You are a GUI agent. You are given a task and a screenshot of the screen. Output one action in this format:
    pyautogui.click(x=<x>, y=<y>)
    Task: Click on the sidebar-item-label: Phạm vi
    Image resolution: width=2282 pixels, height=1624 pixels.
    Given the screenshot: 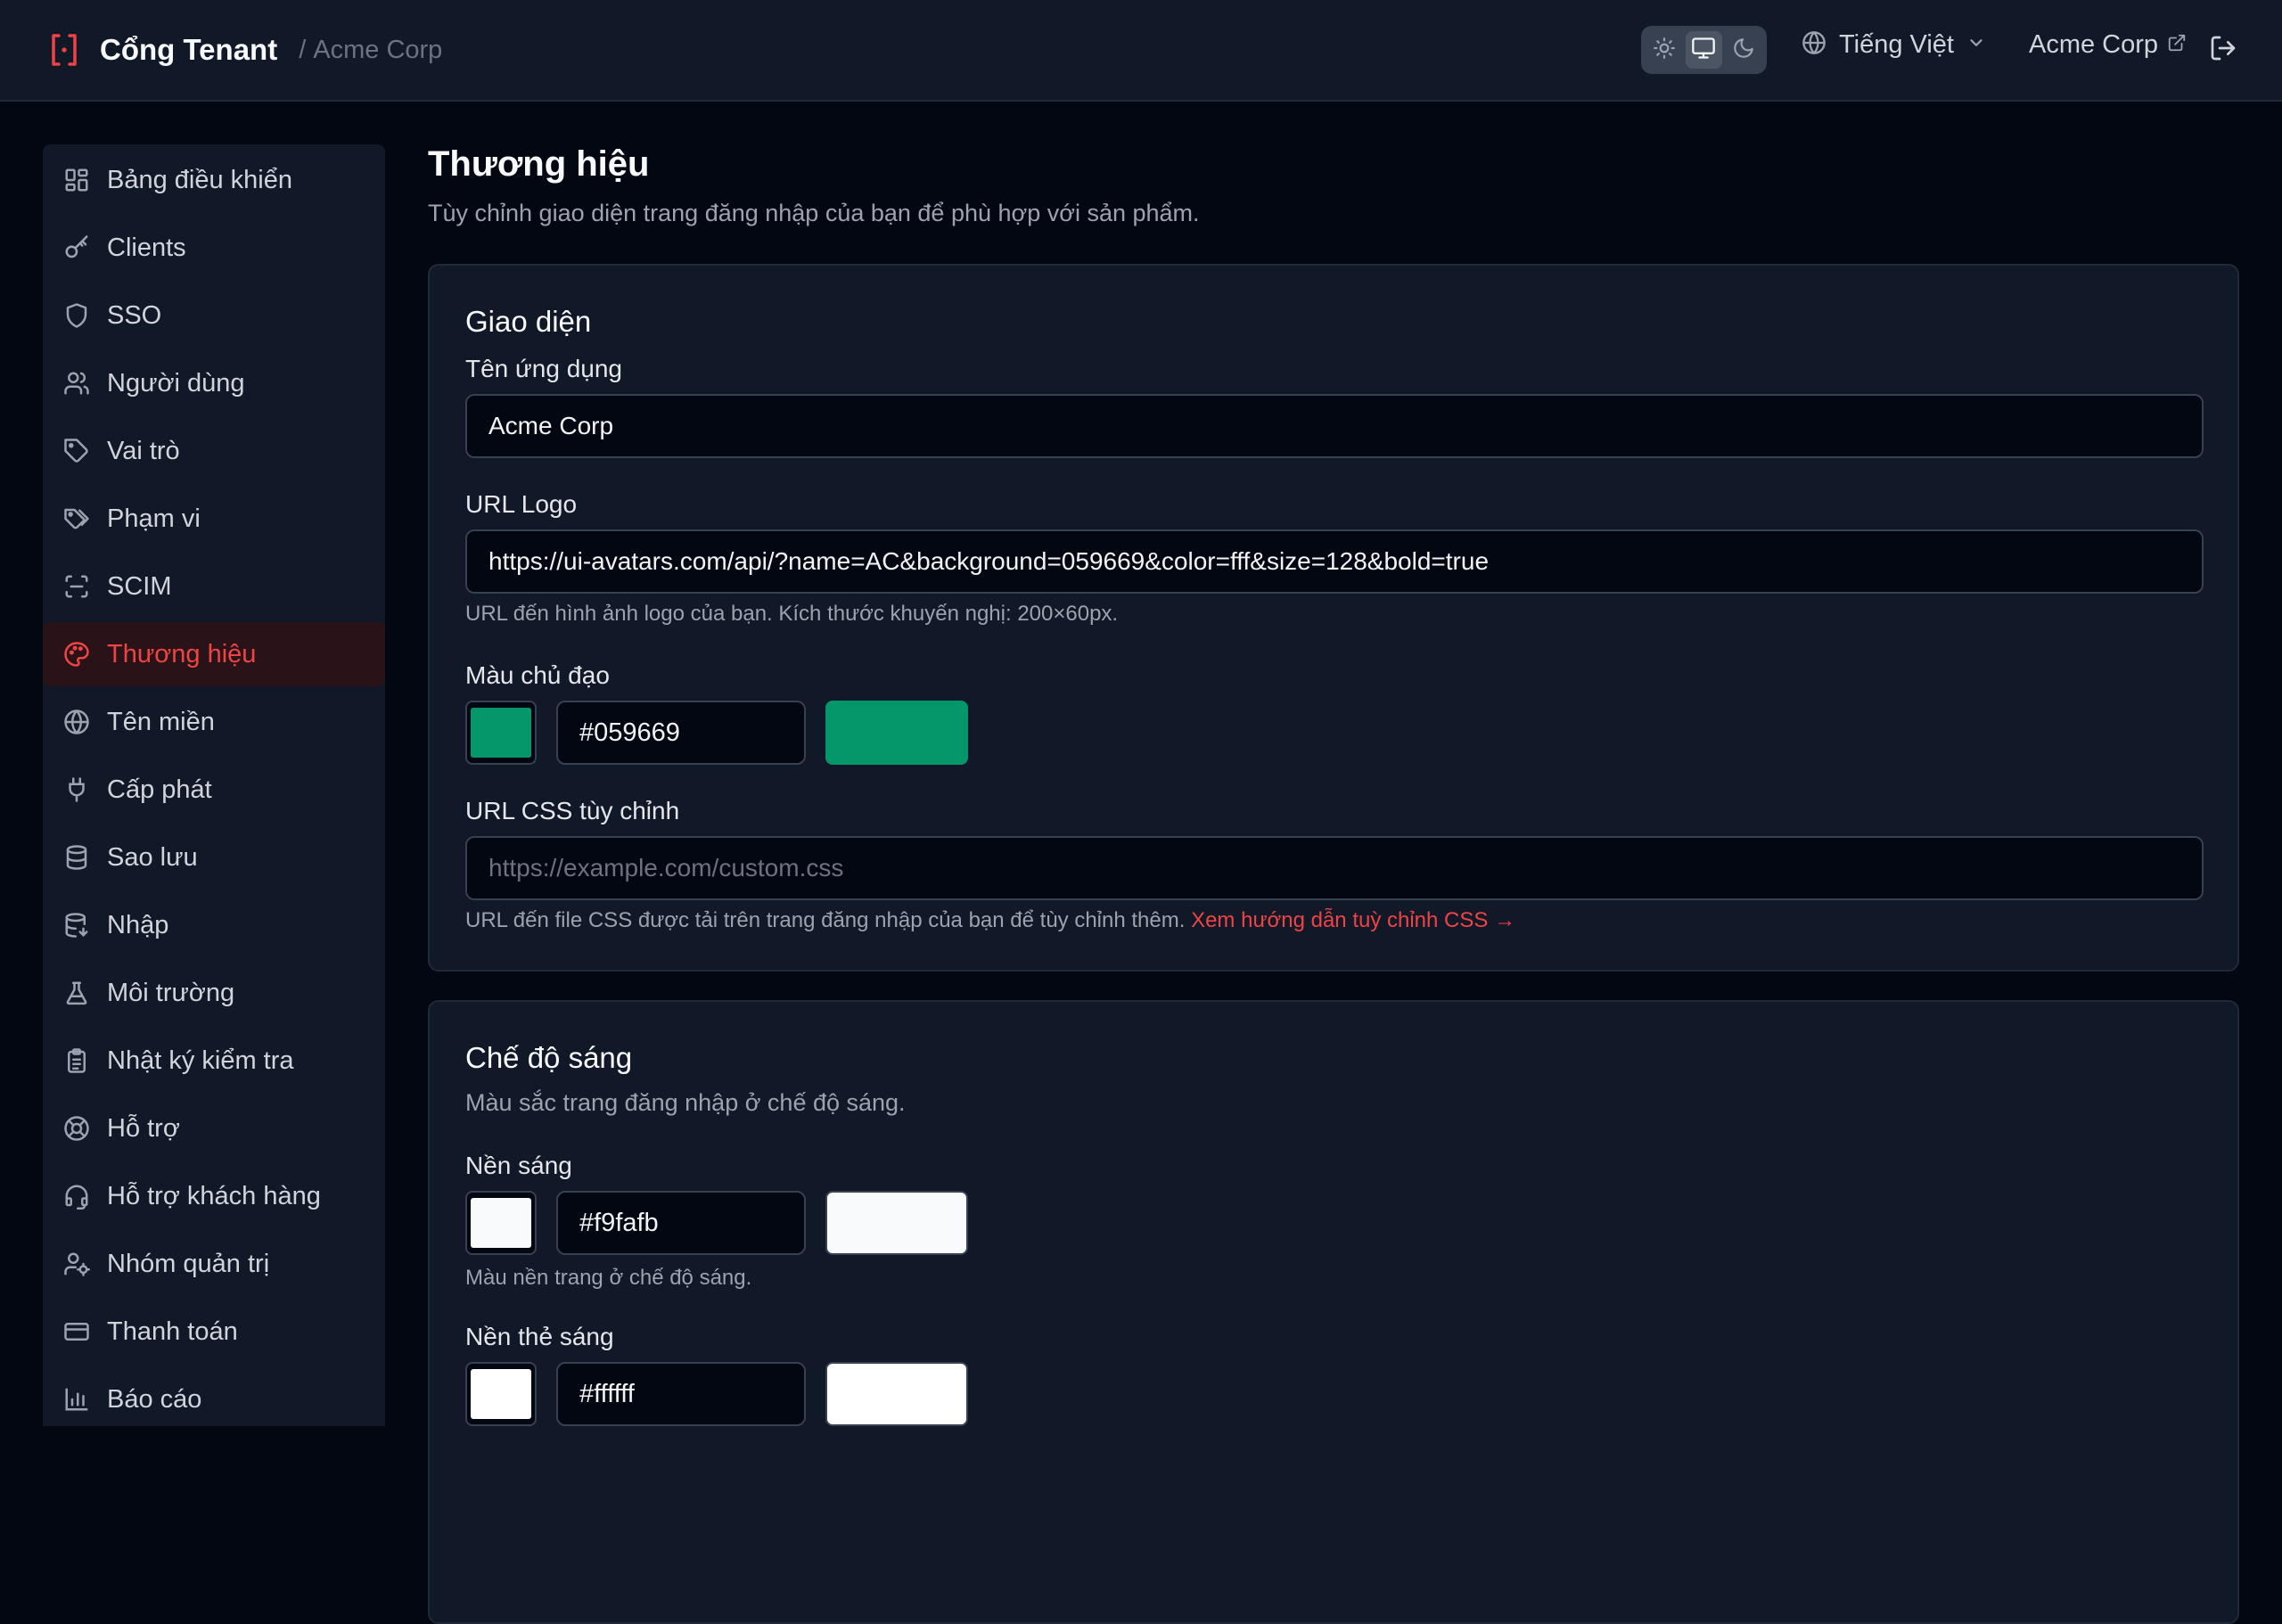 What is the action you would take?
    pyautogui.click(x=154, y=518)
    